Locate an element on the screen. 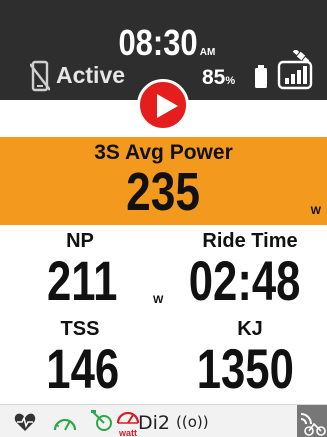 This screenshot has height=437, width=327. battery-percentage: 85% is located at coordinates (218, 78).